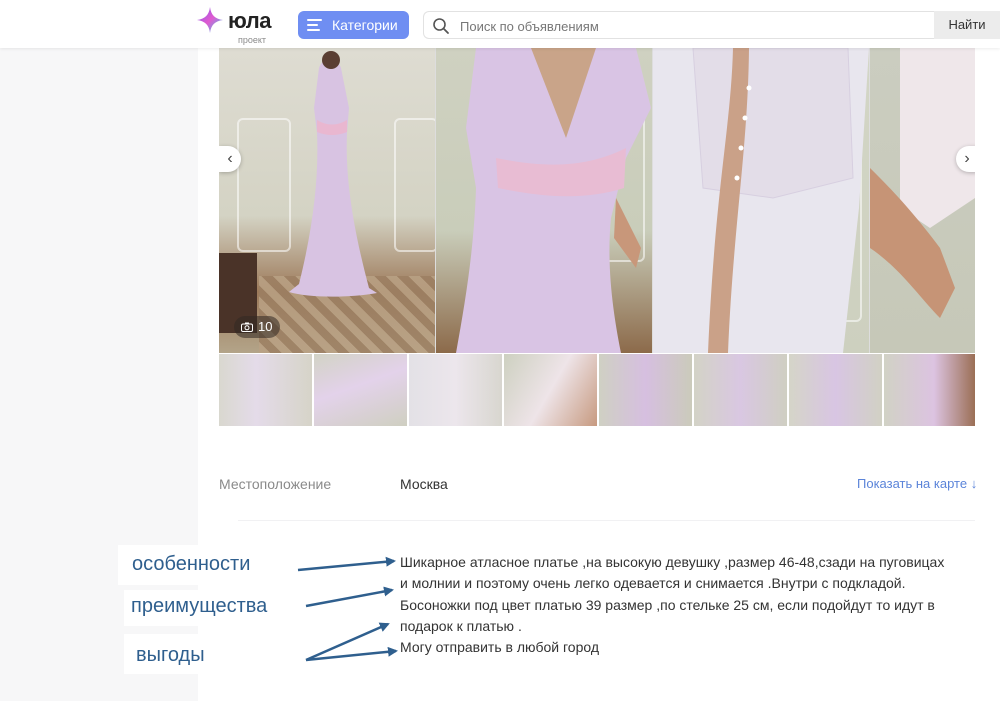 This screenshot has width=1000, height=701. What do you see at coordinates (191, 564) in the screenshot?
I see `annotation-features: особенности` at bounding box center [191, 564].